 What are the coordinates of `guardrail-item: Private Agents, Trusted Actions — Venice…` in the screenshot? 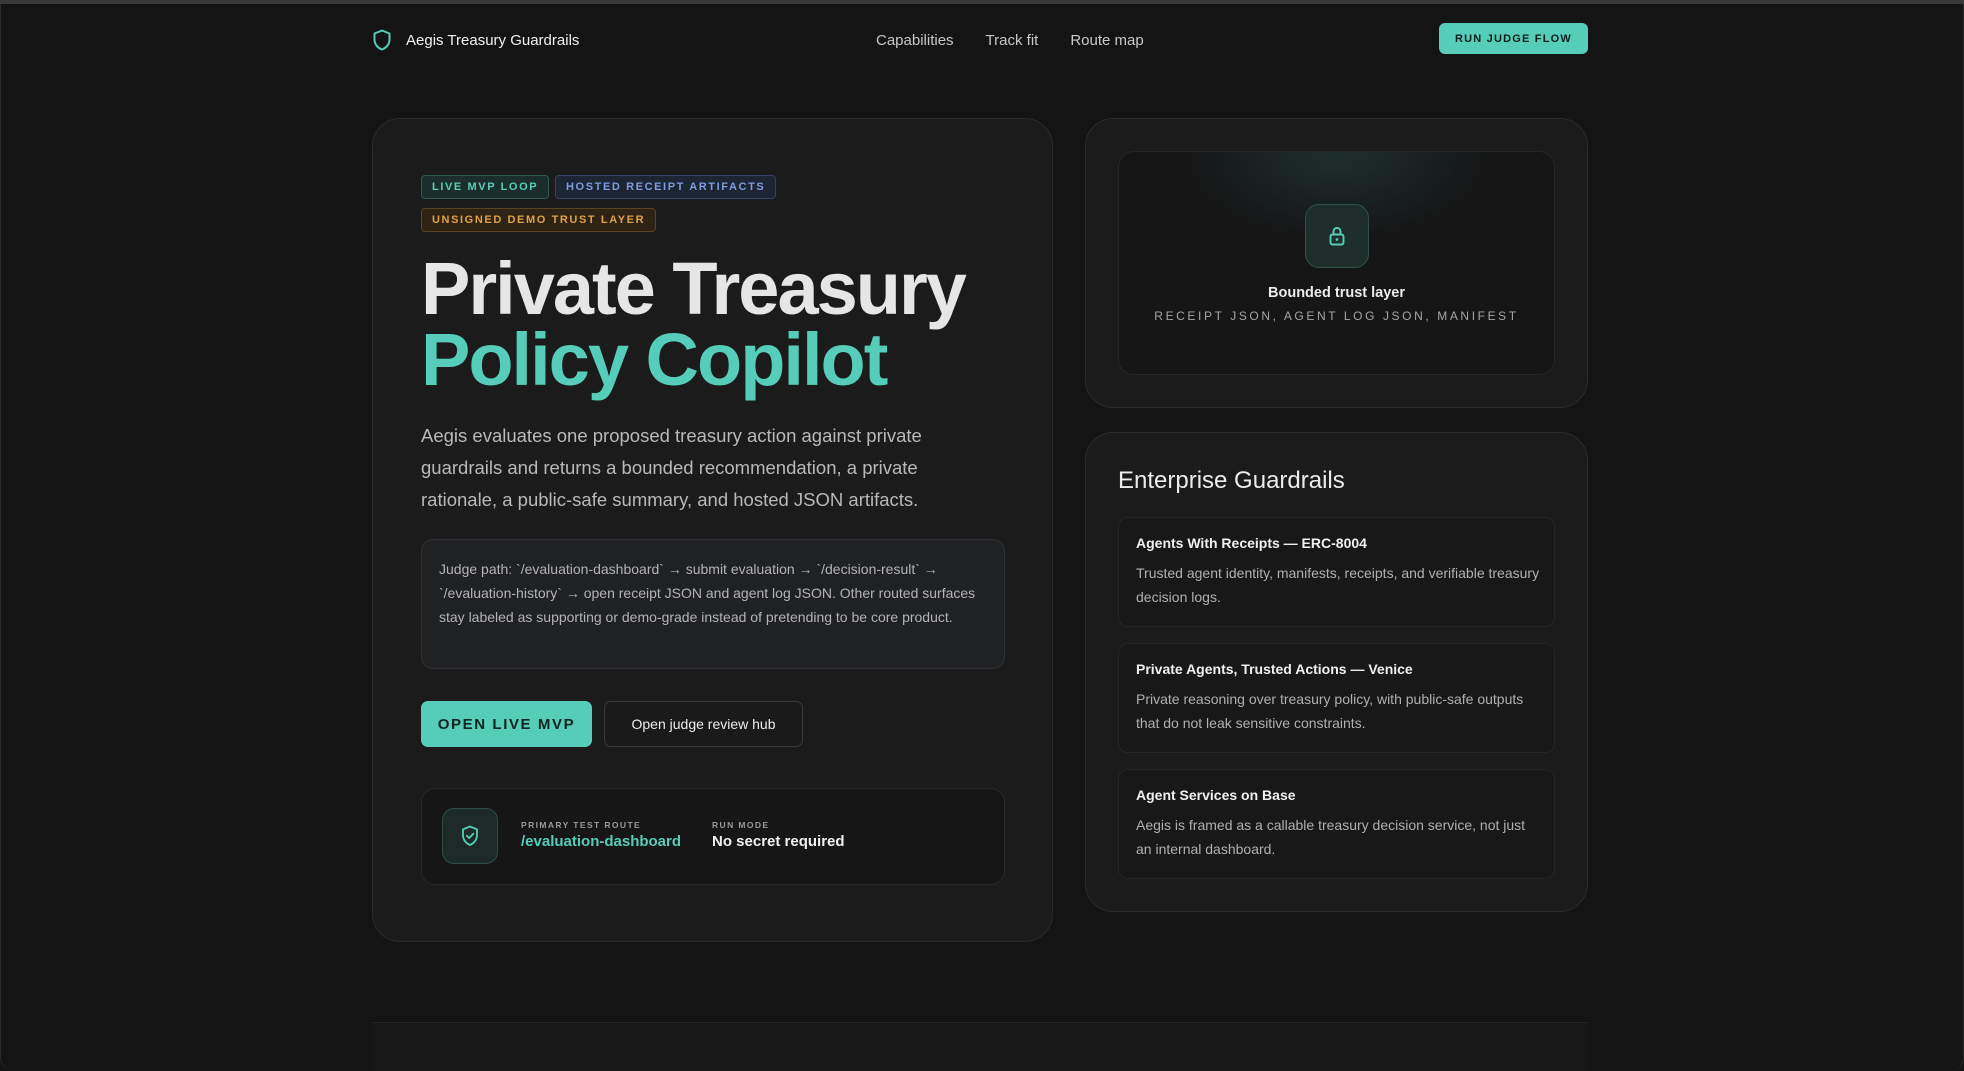 It's located at (1336, 698).